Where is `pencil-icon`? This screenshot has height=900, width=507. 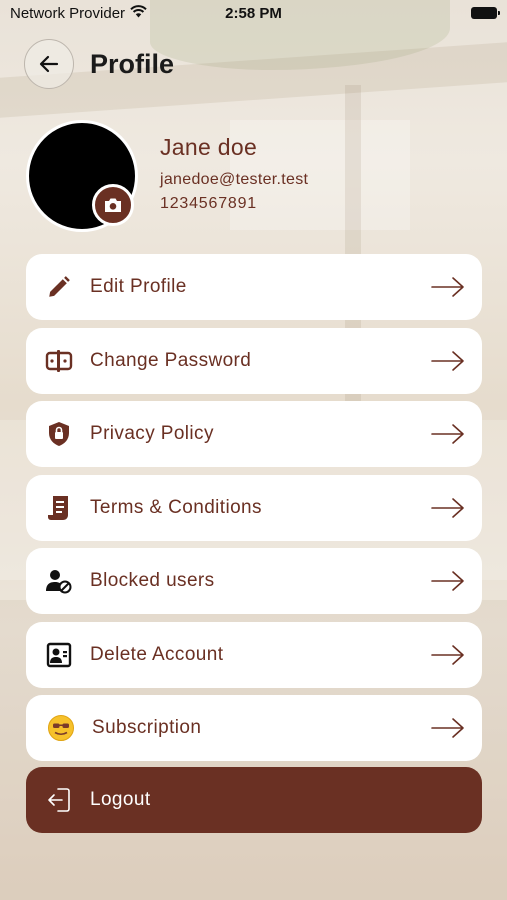
pencil-icon is located at coordinates (59, 287).